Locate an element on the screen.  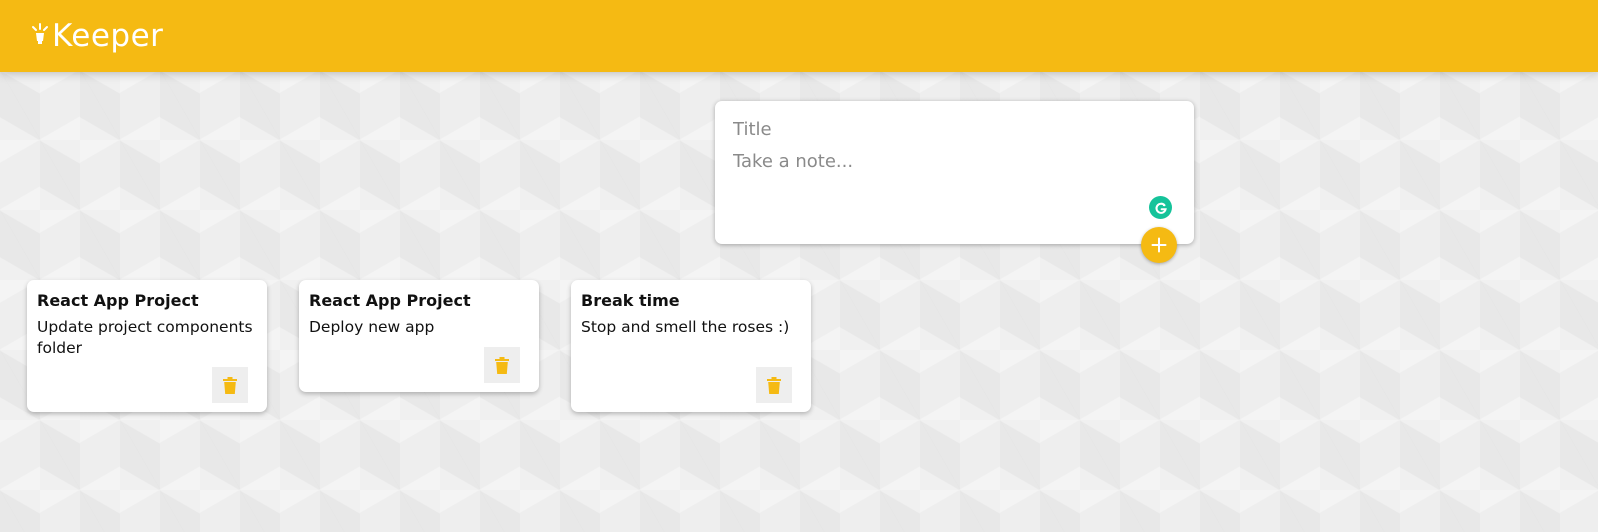
app-title: Keeper is located at coordinates (108, 36).